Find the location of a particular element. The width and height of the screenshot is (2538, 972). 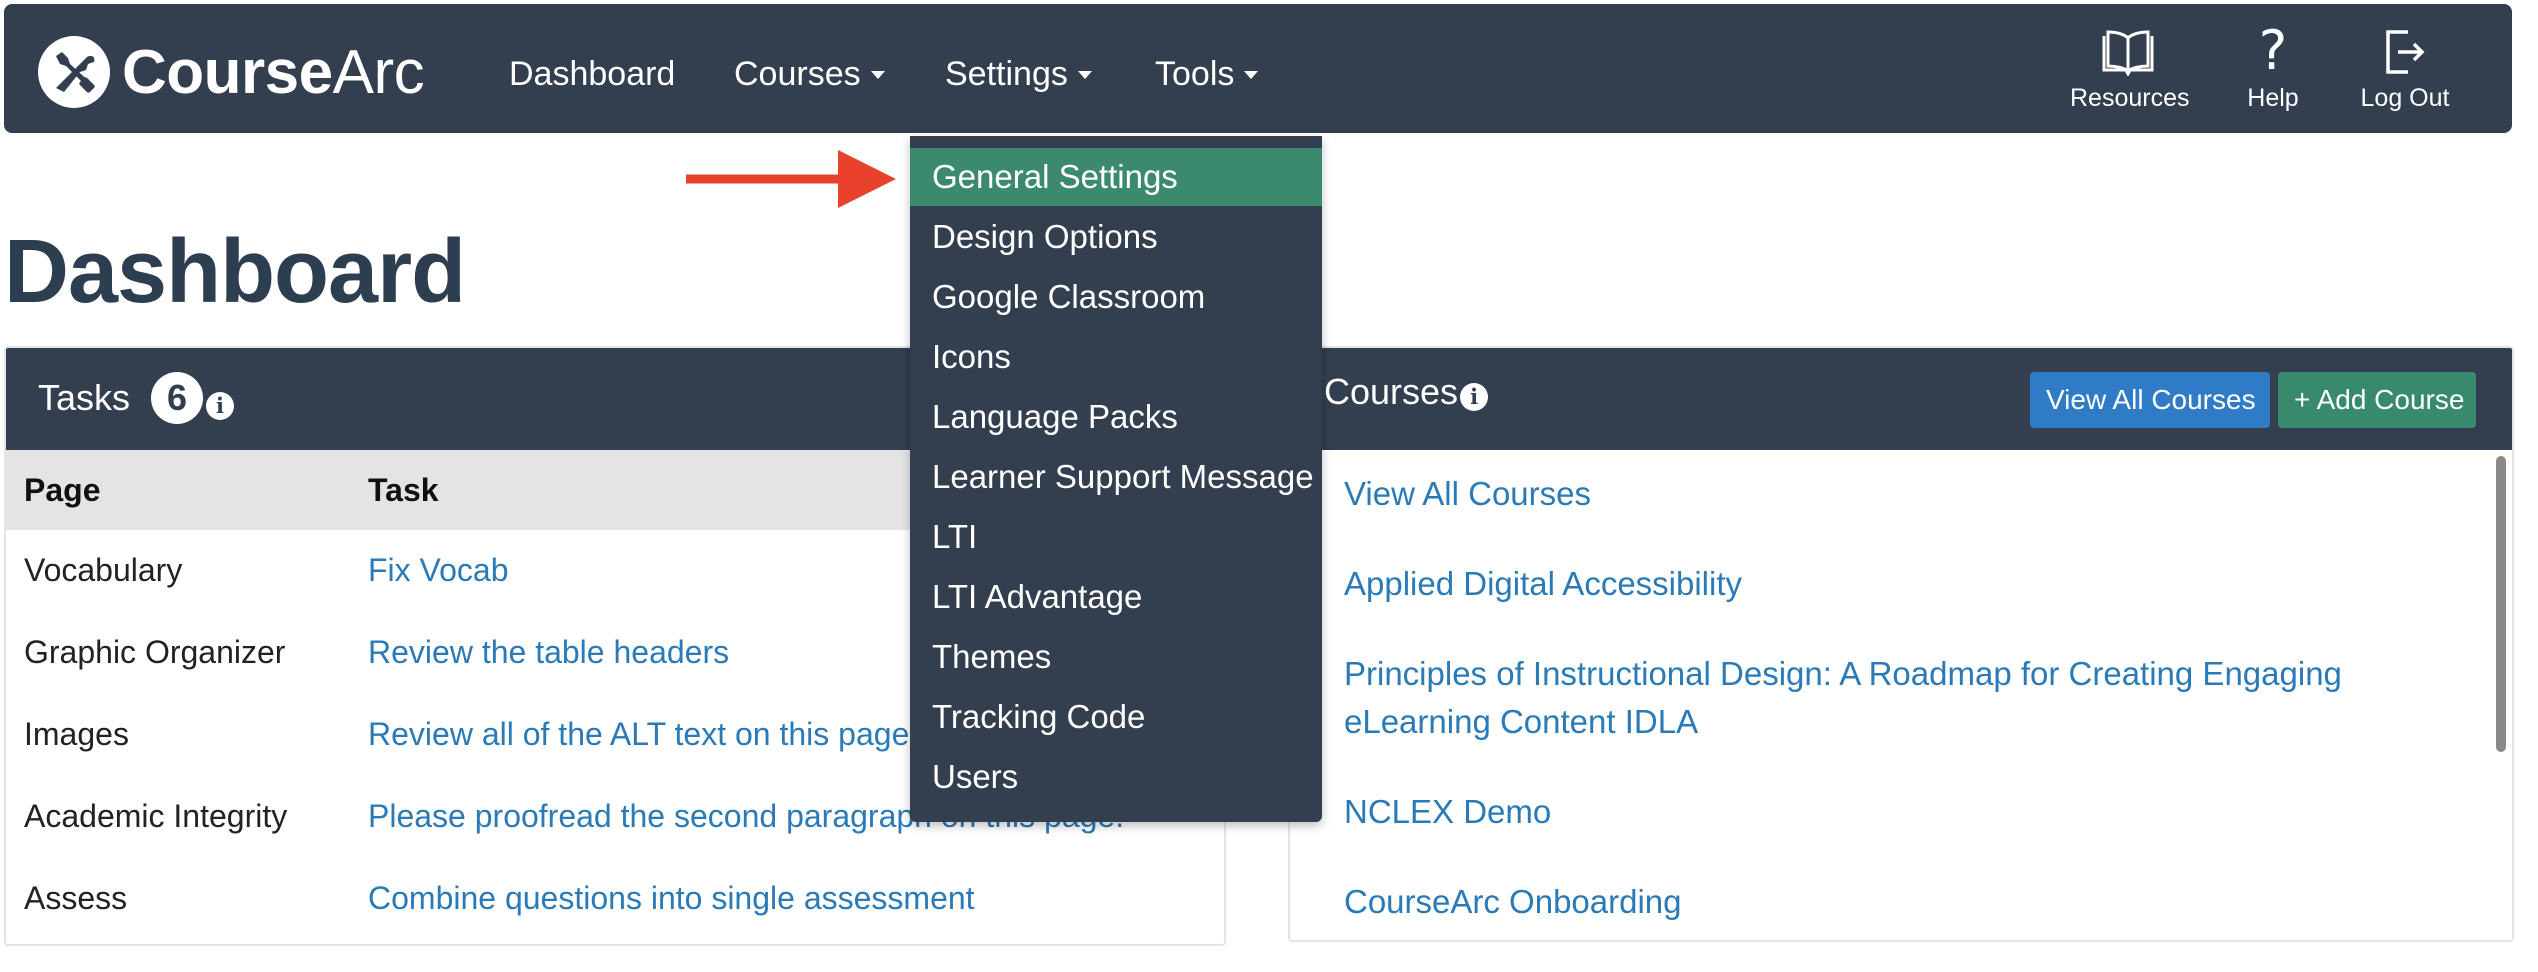

nav-settings: Settings is located at coordinates (1018, 74).